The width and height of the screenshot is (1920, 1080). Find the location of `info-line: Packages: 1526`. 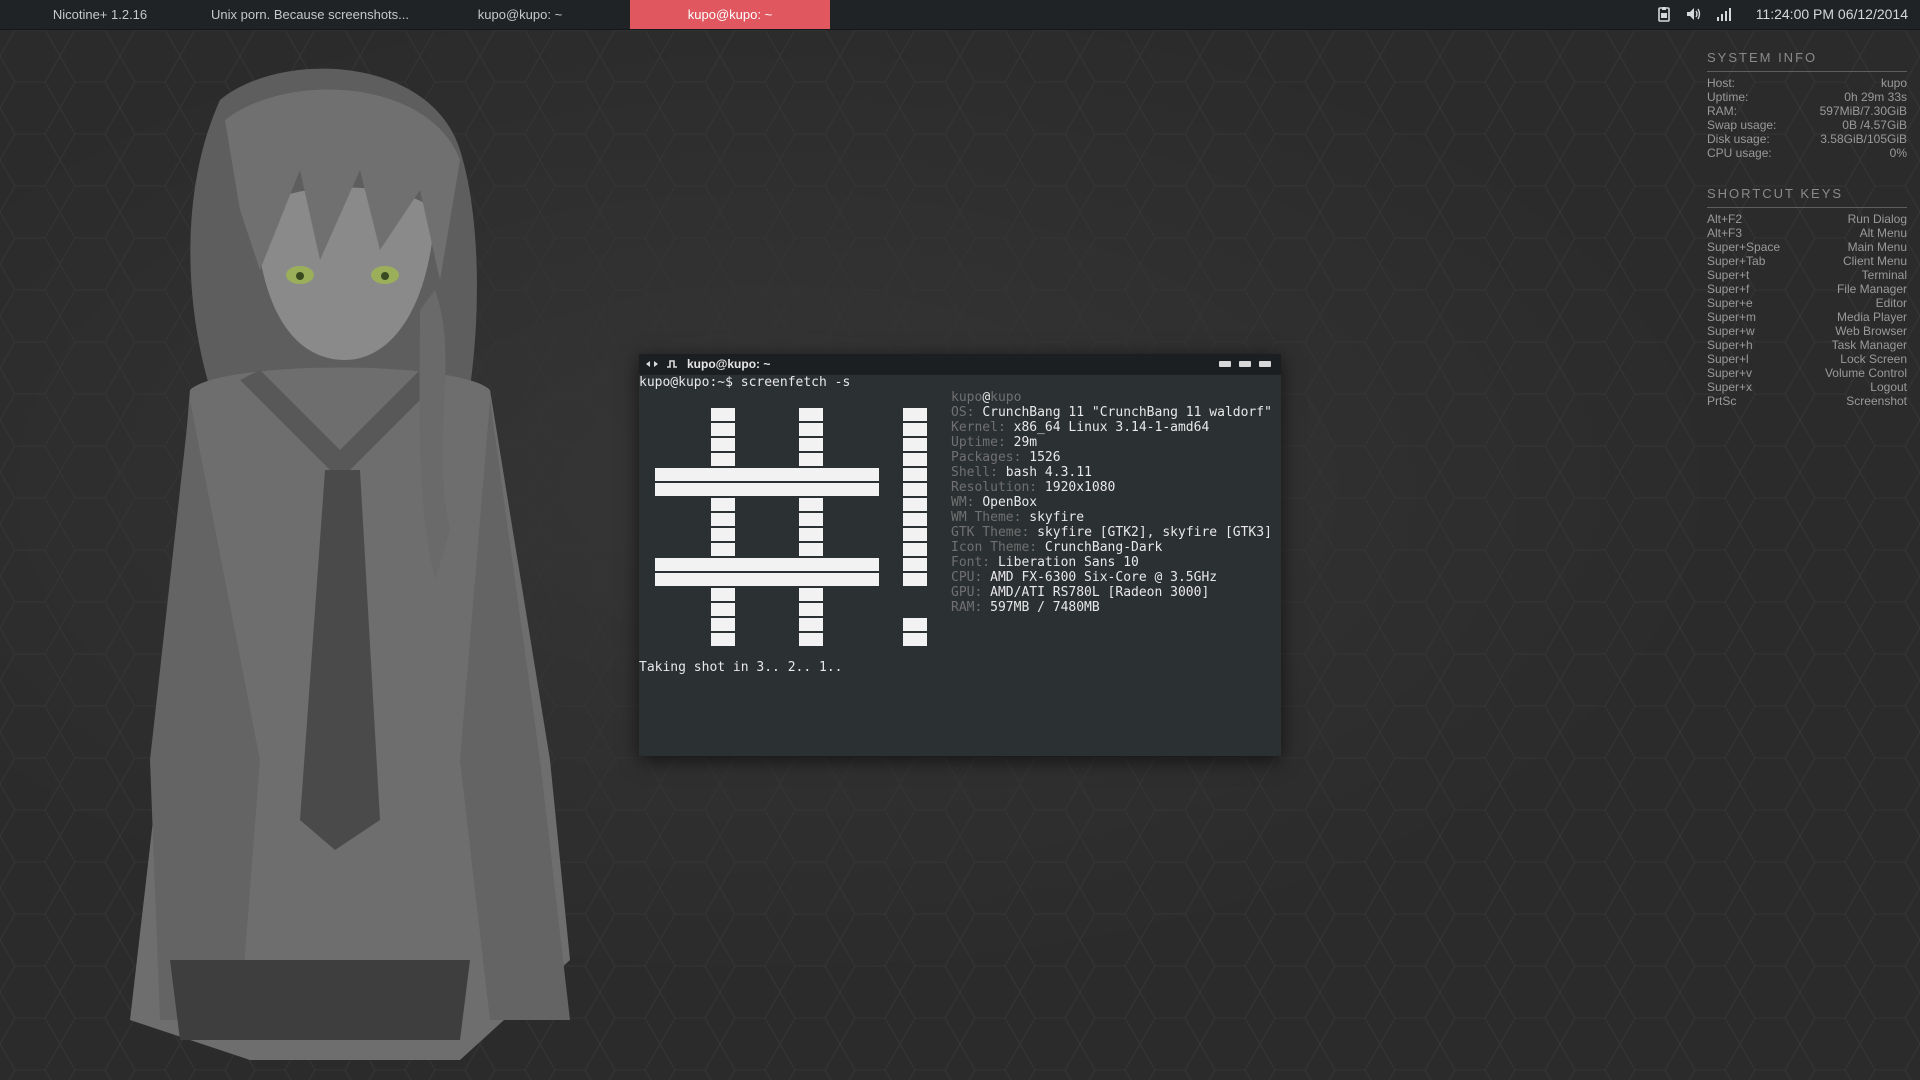

info-line: Packages: 1526 is located at coordinates (1006, 457).